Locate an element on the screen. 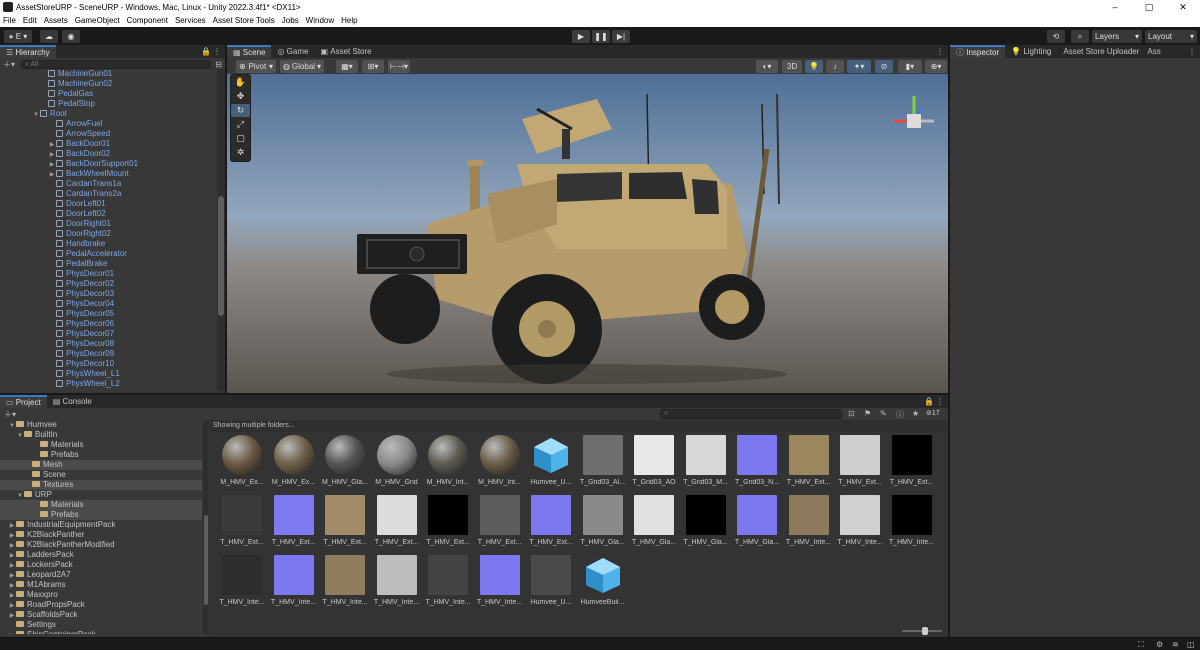 This screenshot has width=1200, height=650. tab-asset-store-uploader: Asset Store Uploader is located at coordinates (1101, 51).